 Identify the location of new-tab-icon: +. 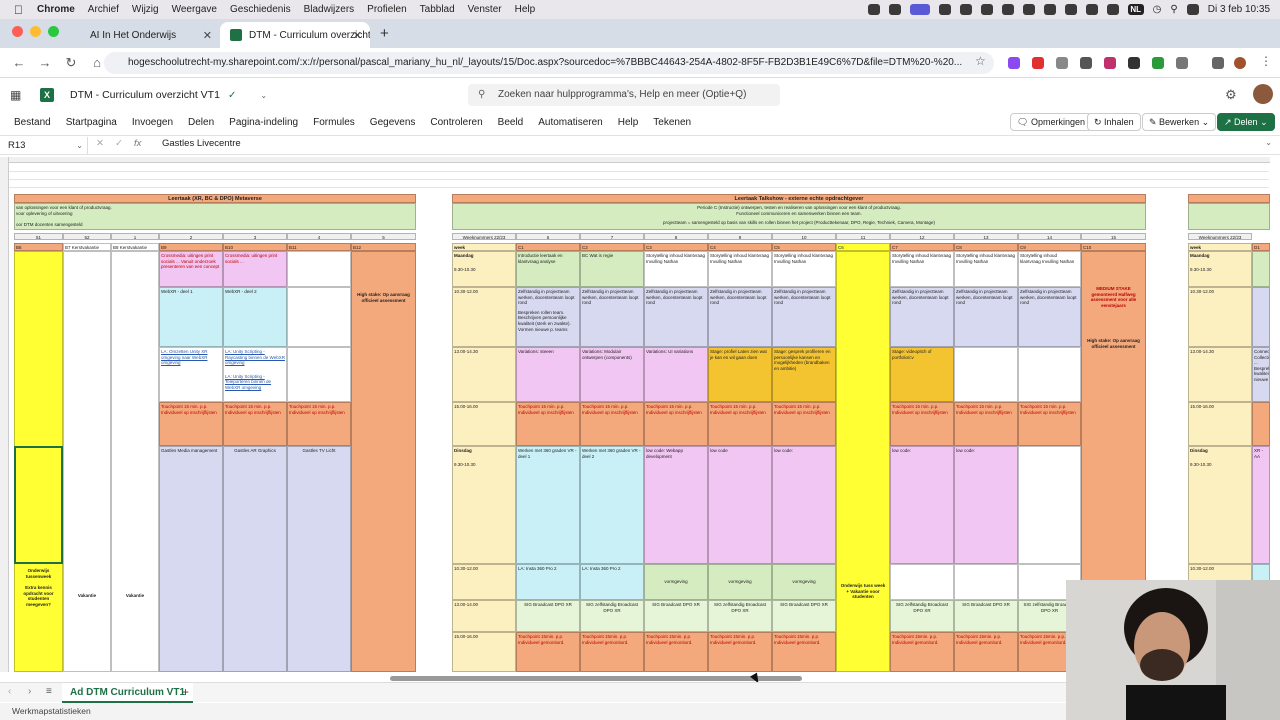
(384, 33).